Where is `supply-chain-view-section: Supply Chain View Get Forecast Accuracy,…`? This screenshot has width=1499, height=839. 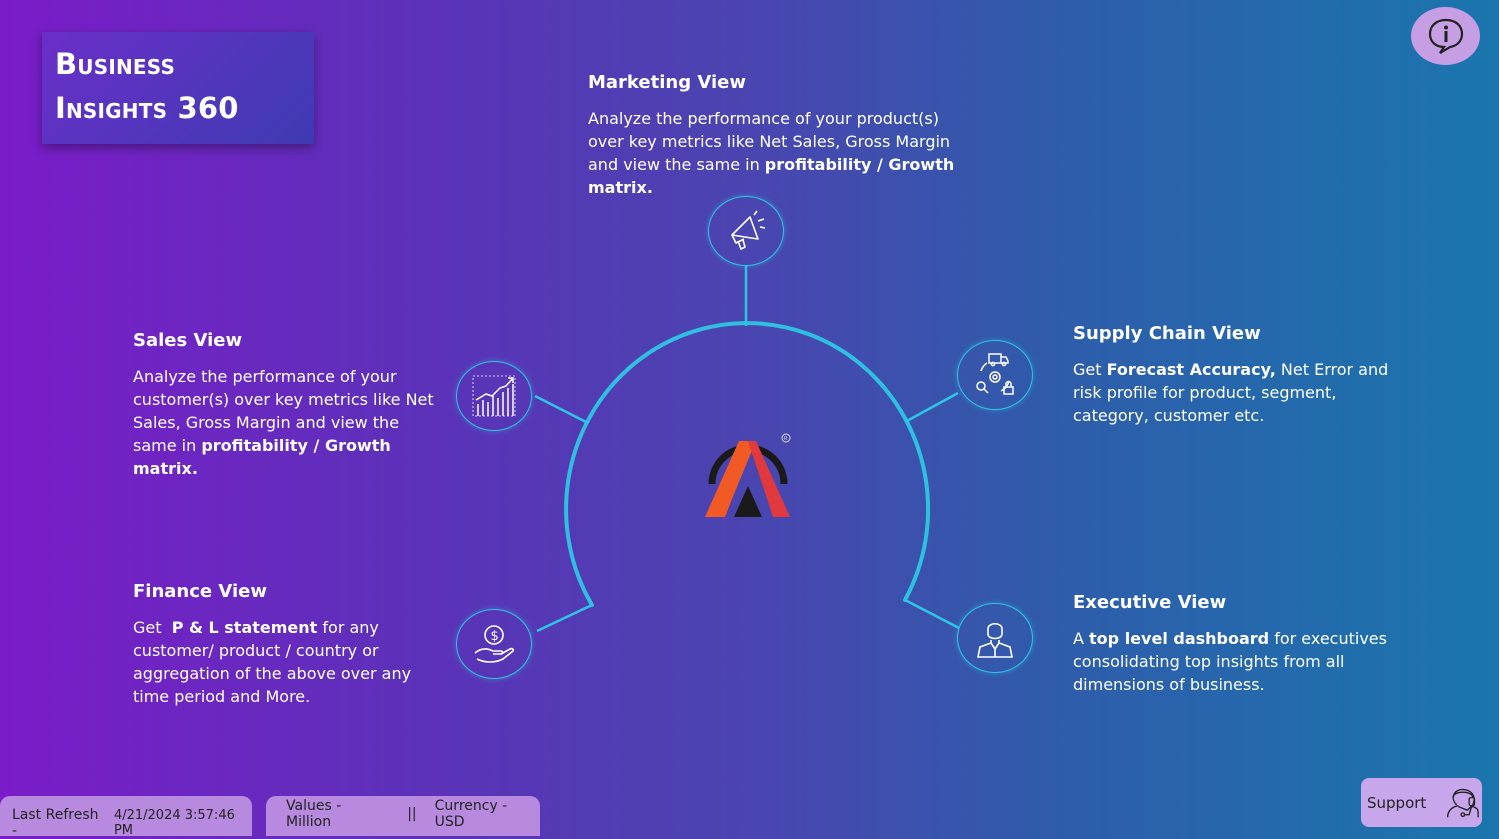 supply-chain-view-section: Supply Chain View Get Forecast Accuracy,… is located at coordinates (1238, 375).